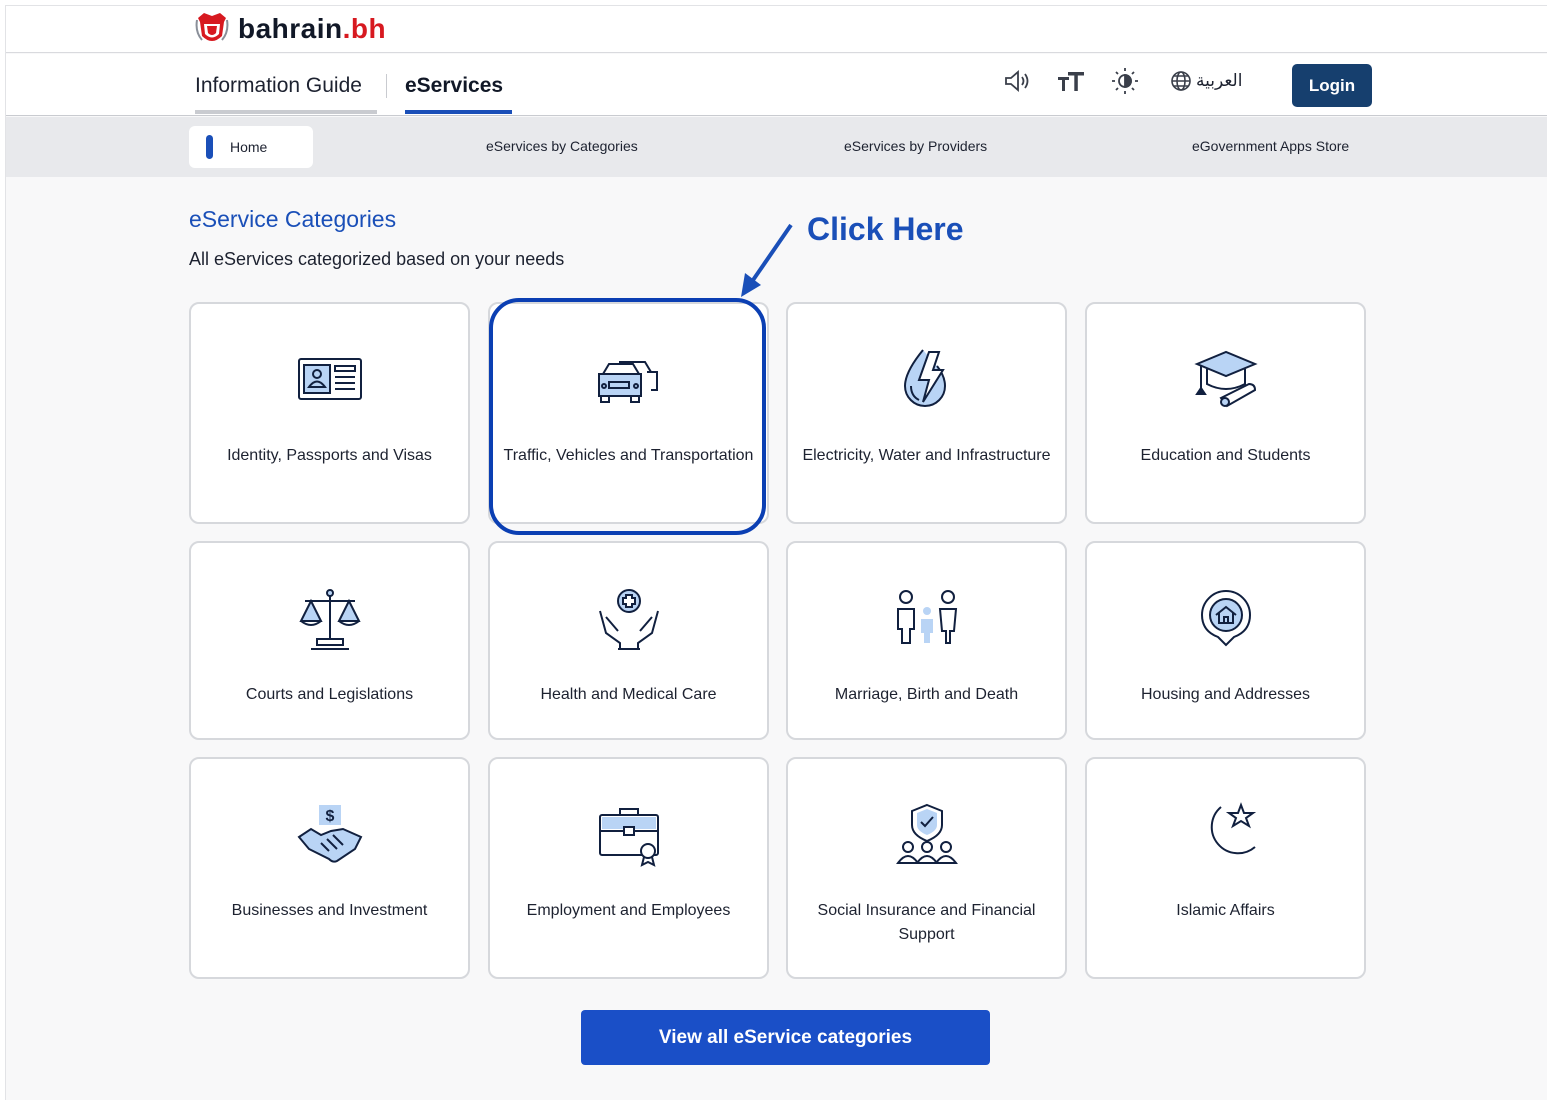 Image resolution: width=1547 pixels, height=1100 pixels. I want to click on scales-icon, so click(329, 619).